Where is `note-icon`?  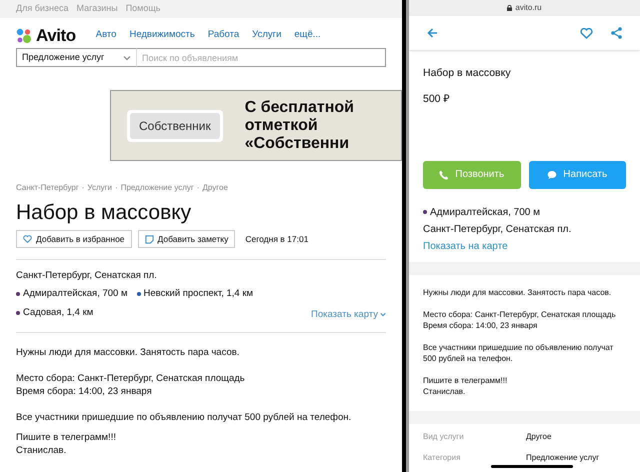
note-icon is located at coordinates (149, 239).